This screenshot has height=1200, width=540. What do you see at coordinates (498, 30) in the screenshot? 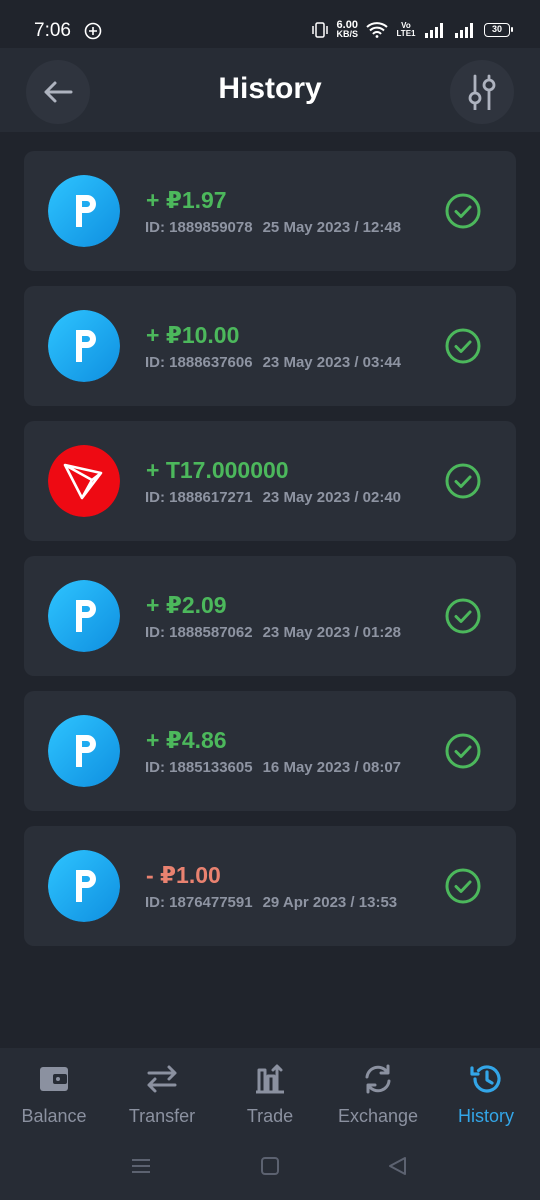
I see `battery-icon: 30` at bounding box center [498, 30].